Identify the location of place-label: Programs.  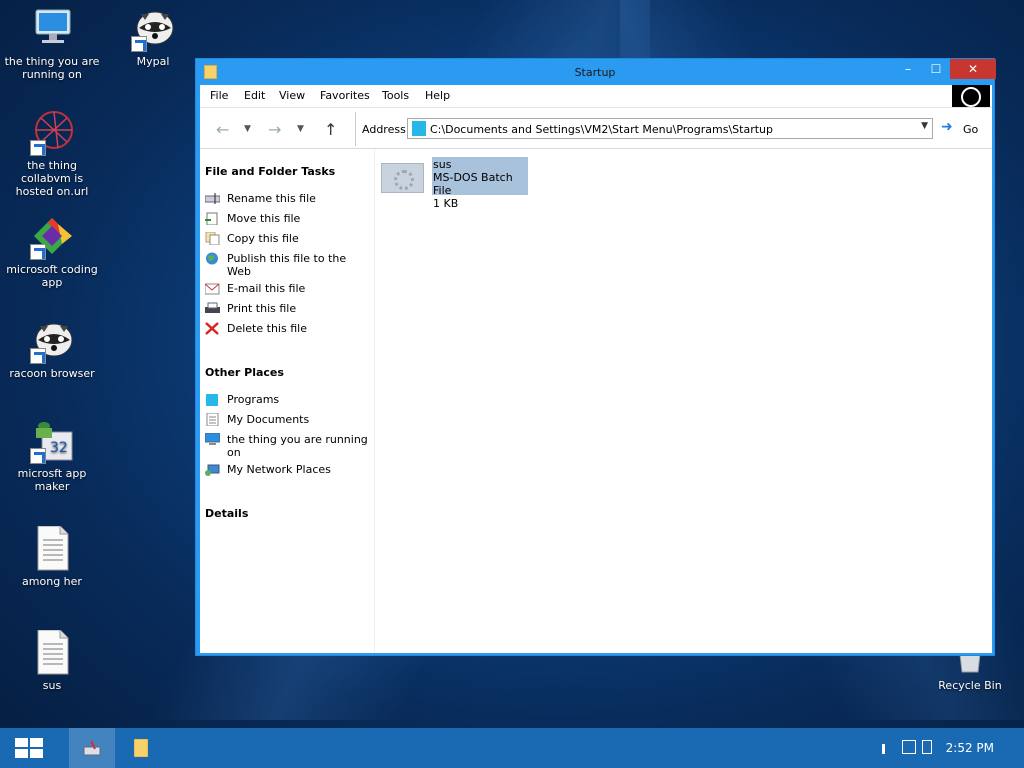
(253, 399).